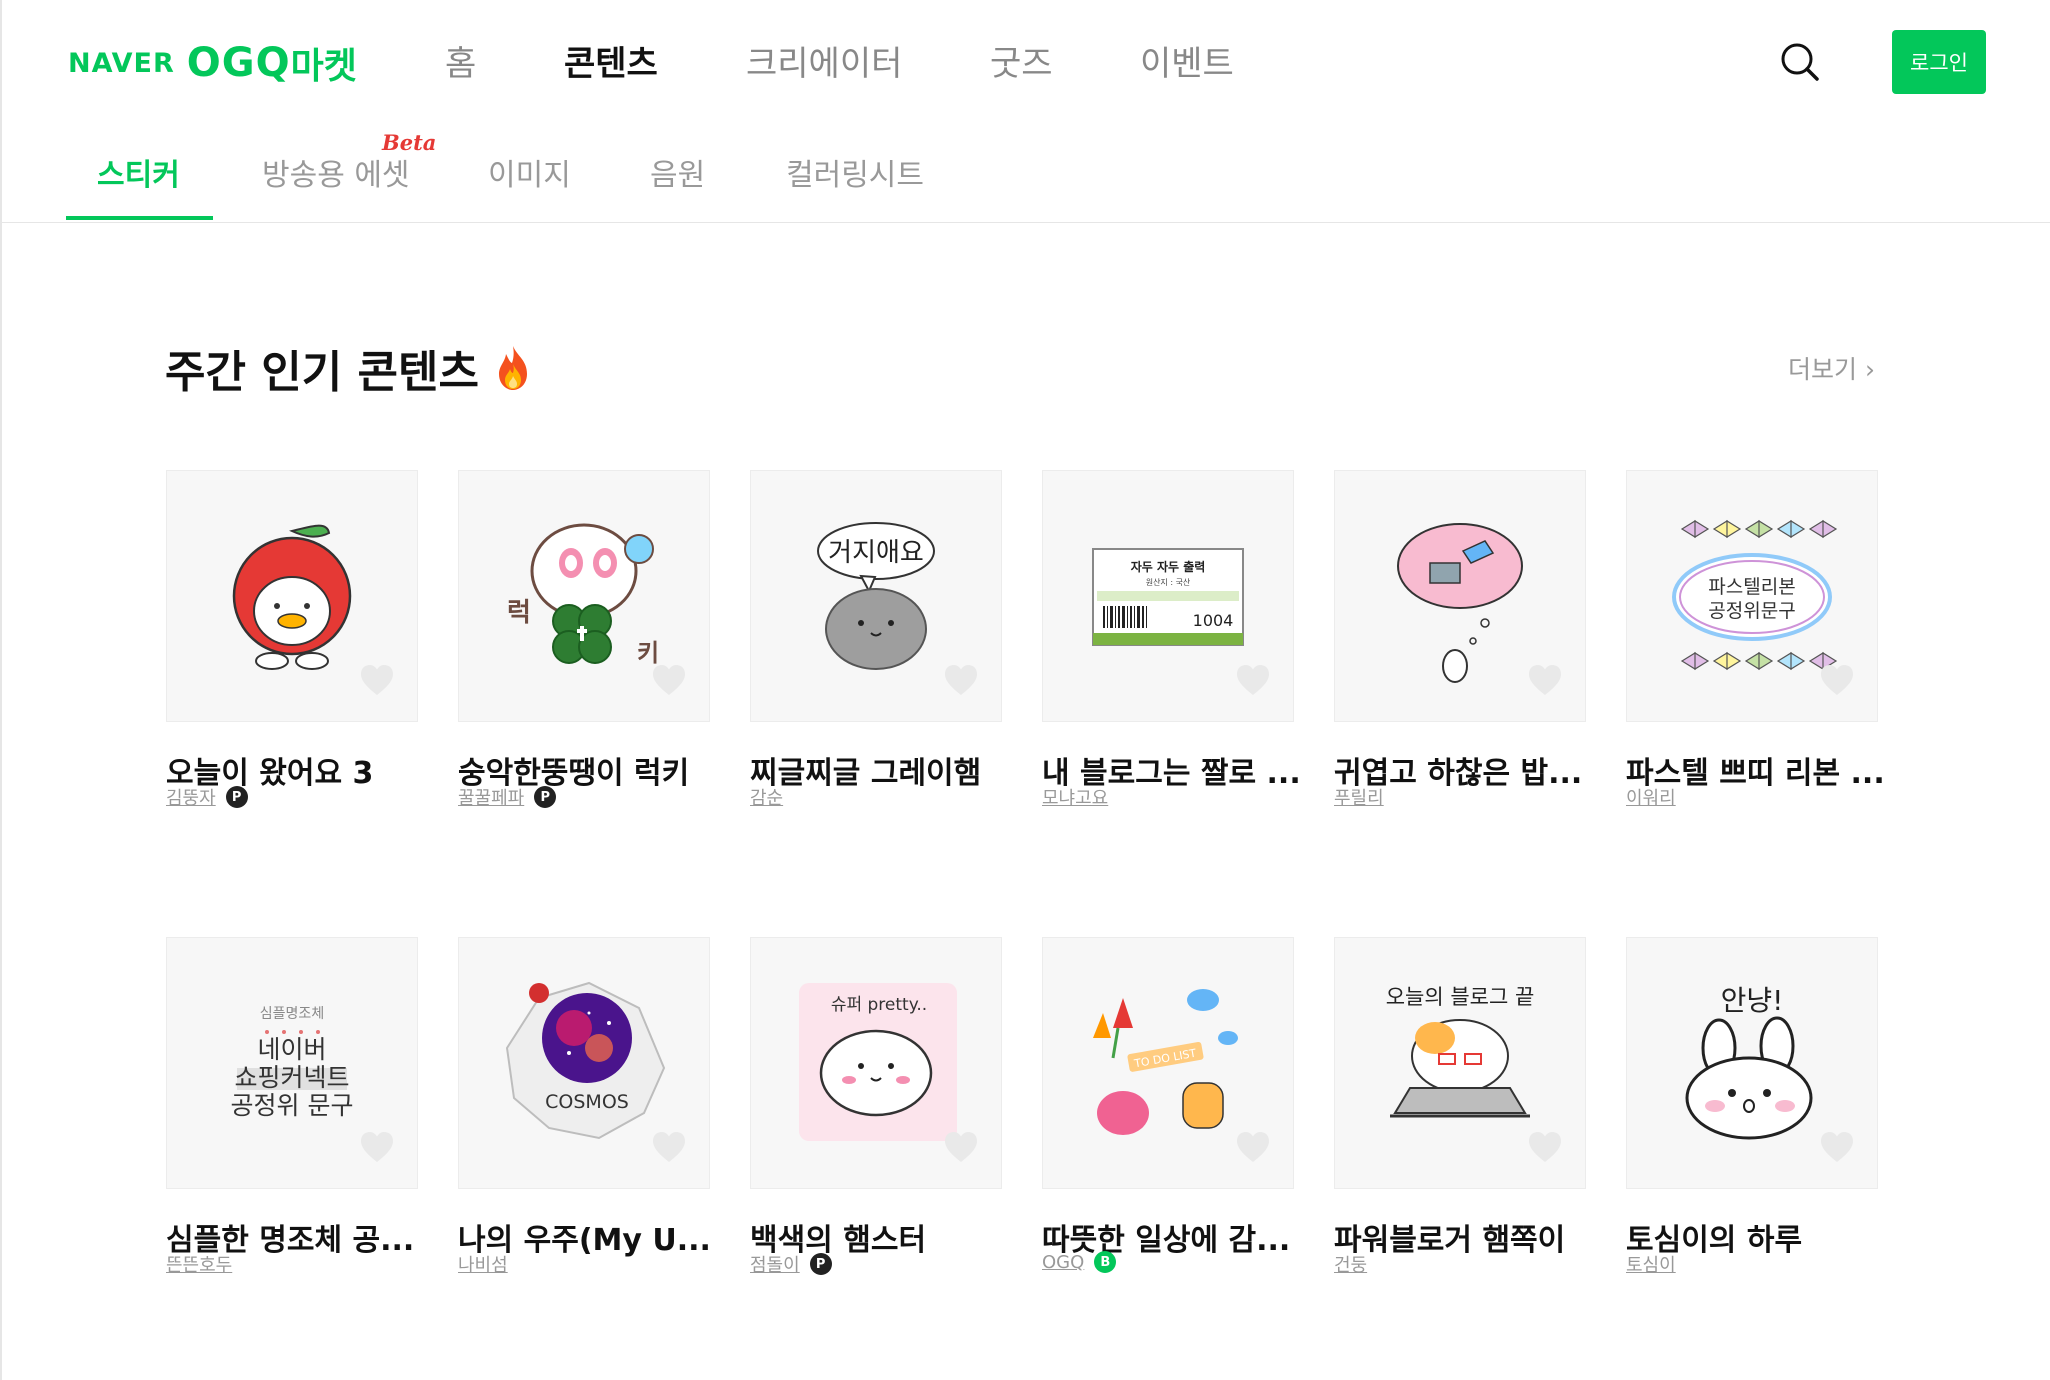  Describe the element at coordinates (1800, 62) in the screenshot. I see `search-icon` at that location.